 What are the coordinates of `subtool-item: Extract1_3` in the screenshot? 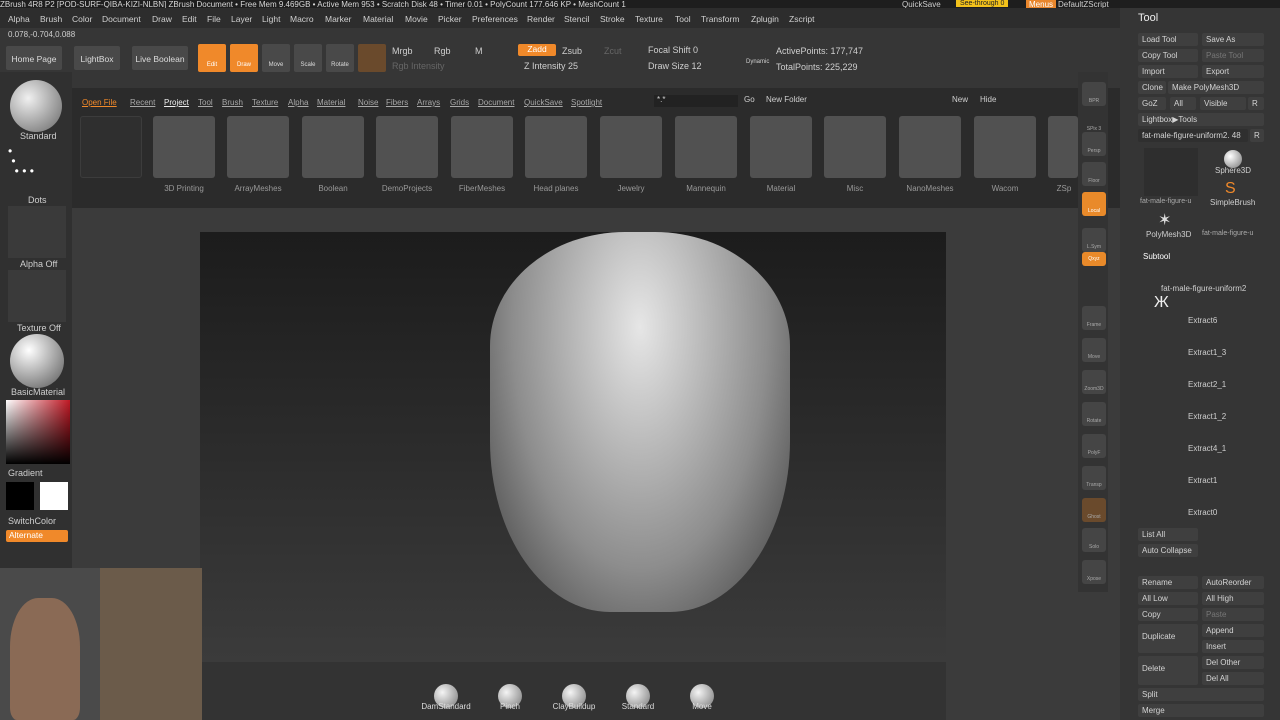 It's located at (1207, 352).